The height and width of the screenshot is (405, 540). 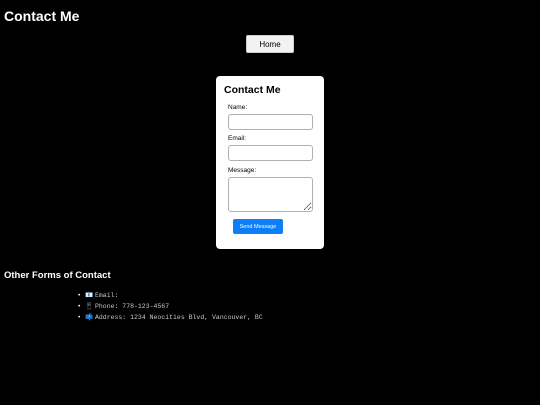 I want to click on phone-icon: 📱, so click(x=89, y=306).